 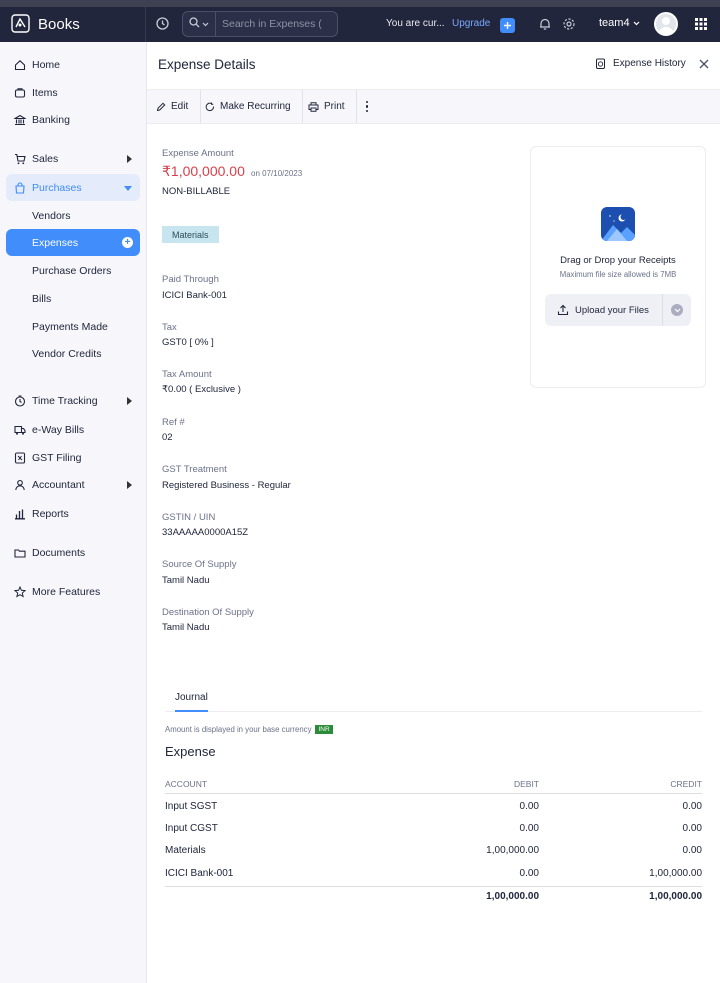 I want to click on page-title: Expense Details, so click(x=207, y=64).